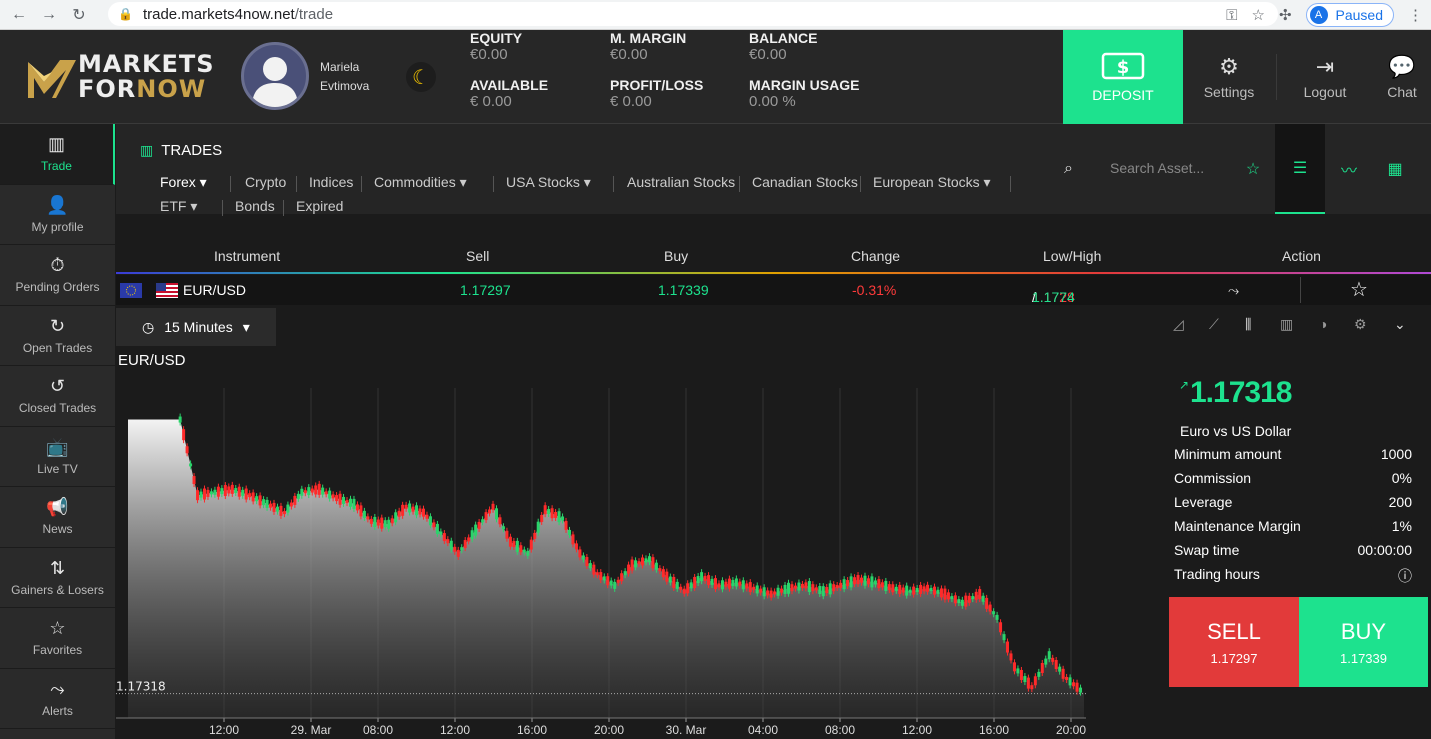 The height and width of the screenshot is (739, 1431). Describe the element at coordinates (147, 150) in the screenshot. I see `chart-bars-icon: ▥` at that location.